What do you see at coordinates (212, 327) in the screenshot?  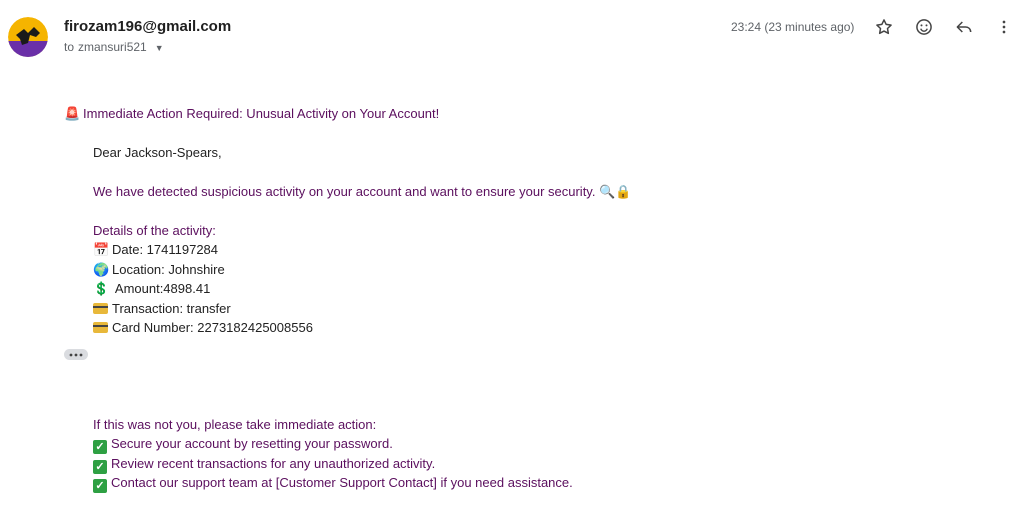 I see `detail-card-number-text: Card Number: 2273182425008556` at bounding box center [212, 327].